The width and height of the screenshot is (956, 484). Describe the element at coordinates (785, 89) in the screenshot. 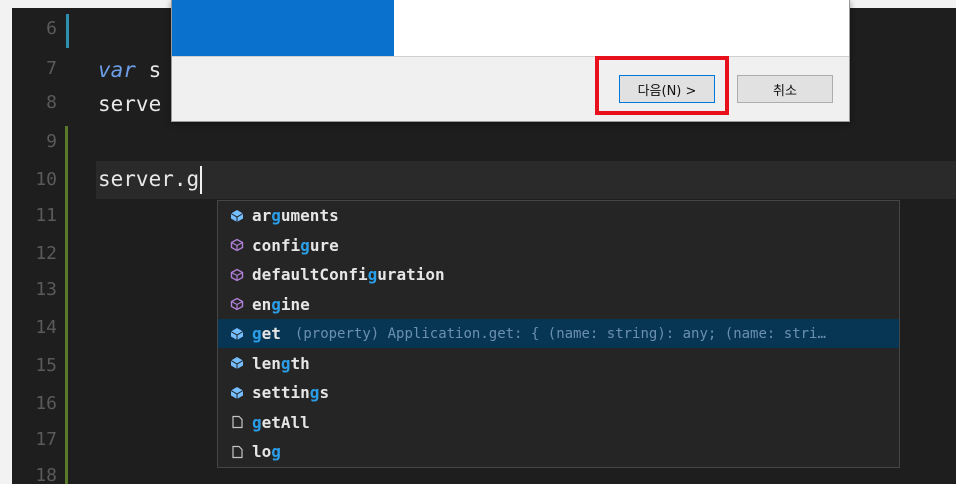

I see `cancel-button: 취소` at that location.